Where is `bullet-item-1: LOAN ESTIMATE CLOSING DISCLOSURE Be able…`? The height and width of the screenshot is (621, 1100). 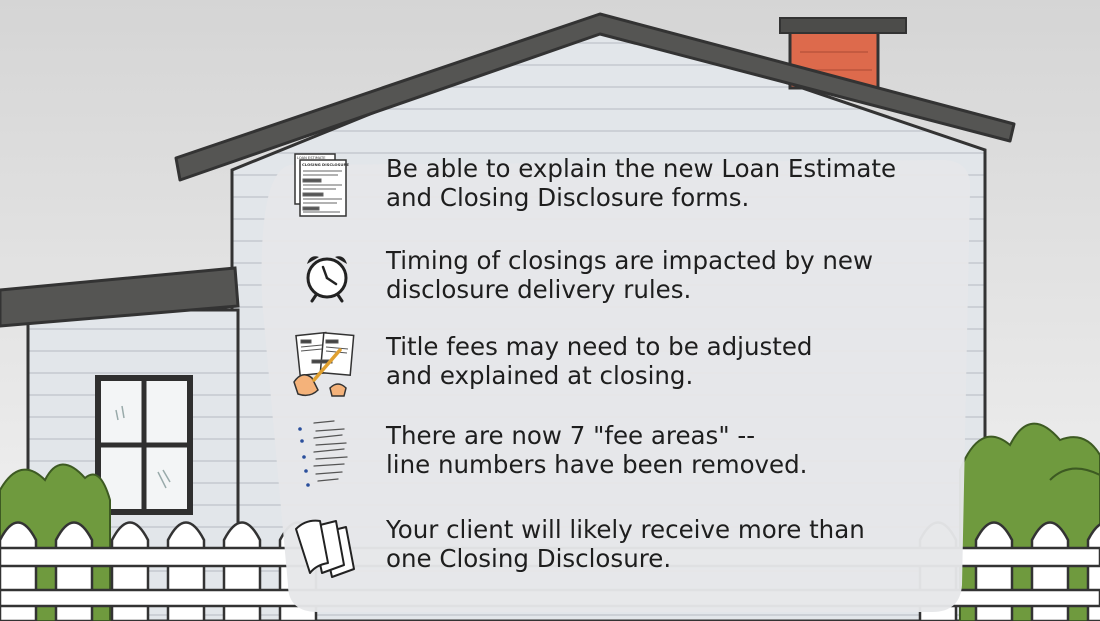 bullet-item-1: LOAN ESTIMATE CLOSING DISCLOSURE Be able… is located at coordinates (632, 187).